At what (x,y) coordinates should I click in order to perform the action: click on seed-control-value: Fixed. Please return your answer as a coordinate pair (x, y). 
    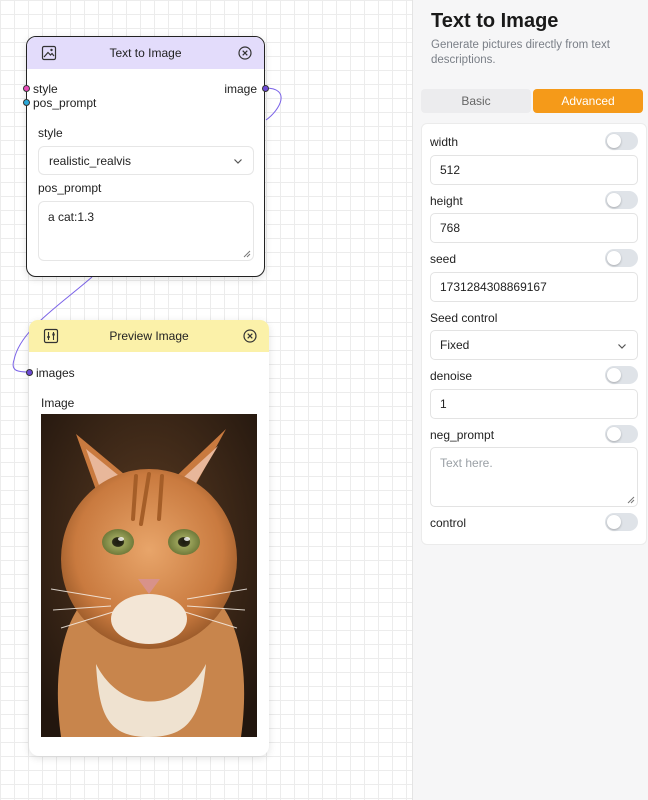
    Looking at the image, I should click on (455, 345).